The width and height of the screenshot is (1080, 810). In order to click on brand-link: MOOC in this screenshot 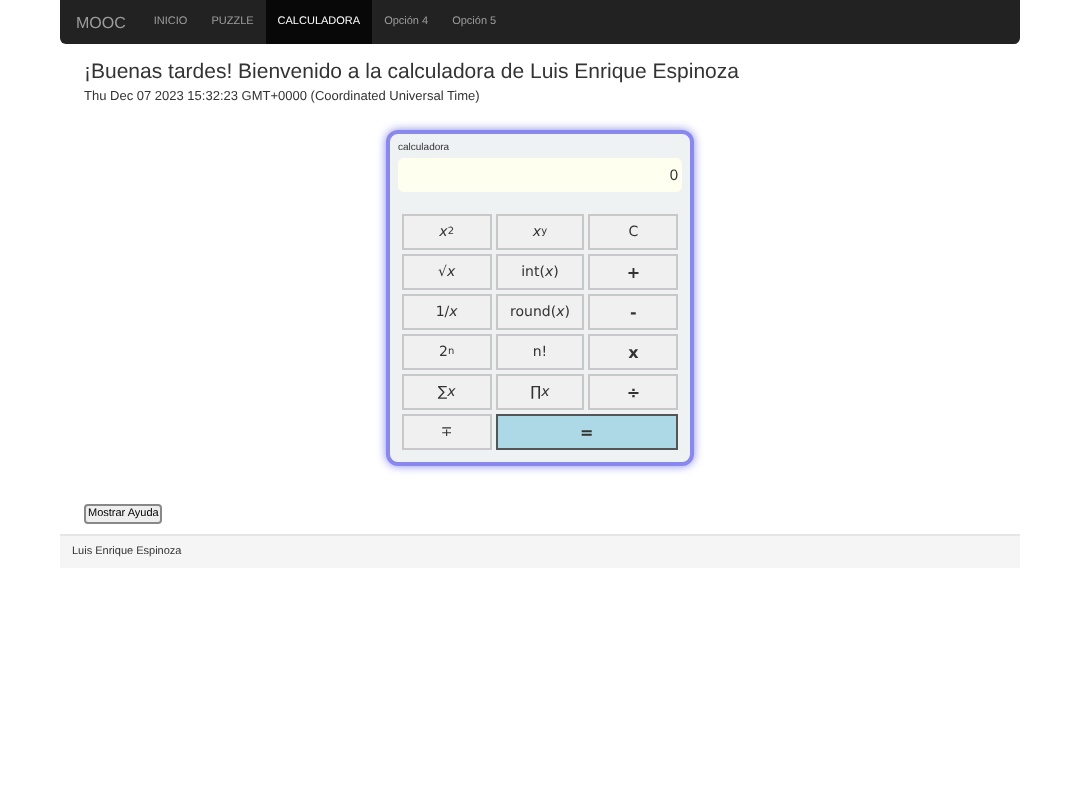, I will do `click(101, 22)`.